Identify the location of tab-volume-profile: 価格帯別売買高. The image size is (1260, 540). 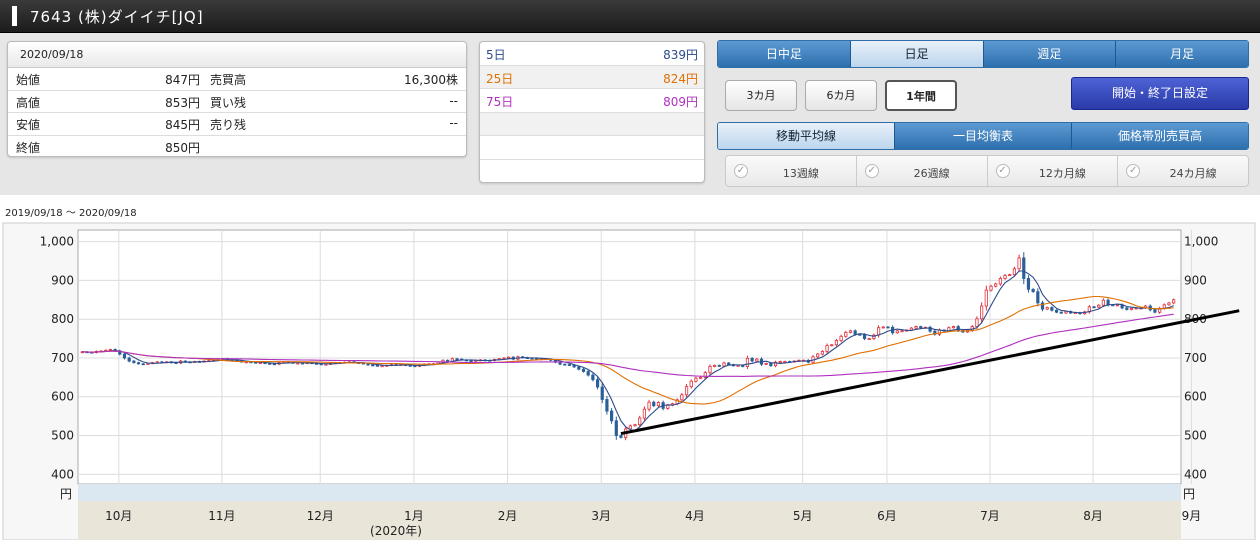
(1160, 136).